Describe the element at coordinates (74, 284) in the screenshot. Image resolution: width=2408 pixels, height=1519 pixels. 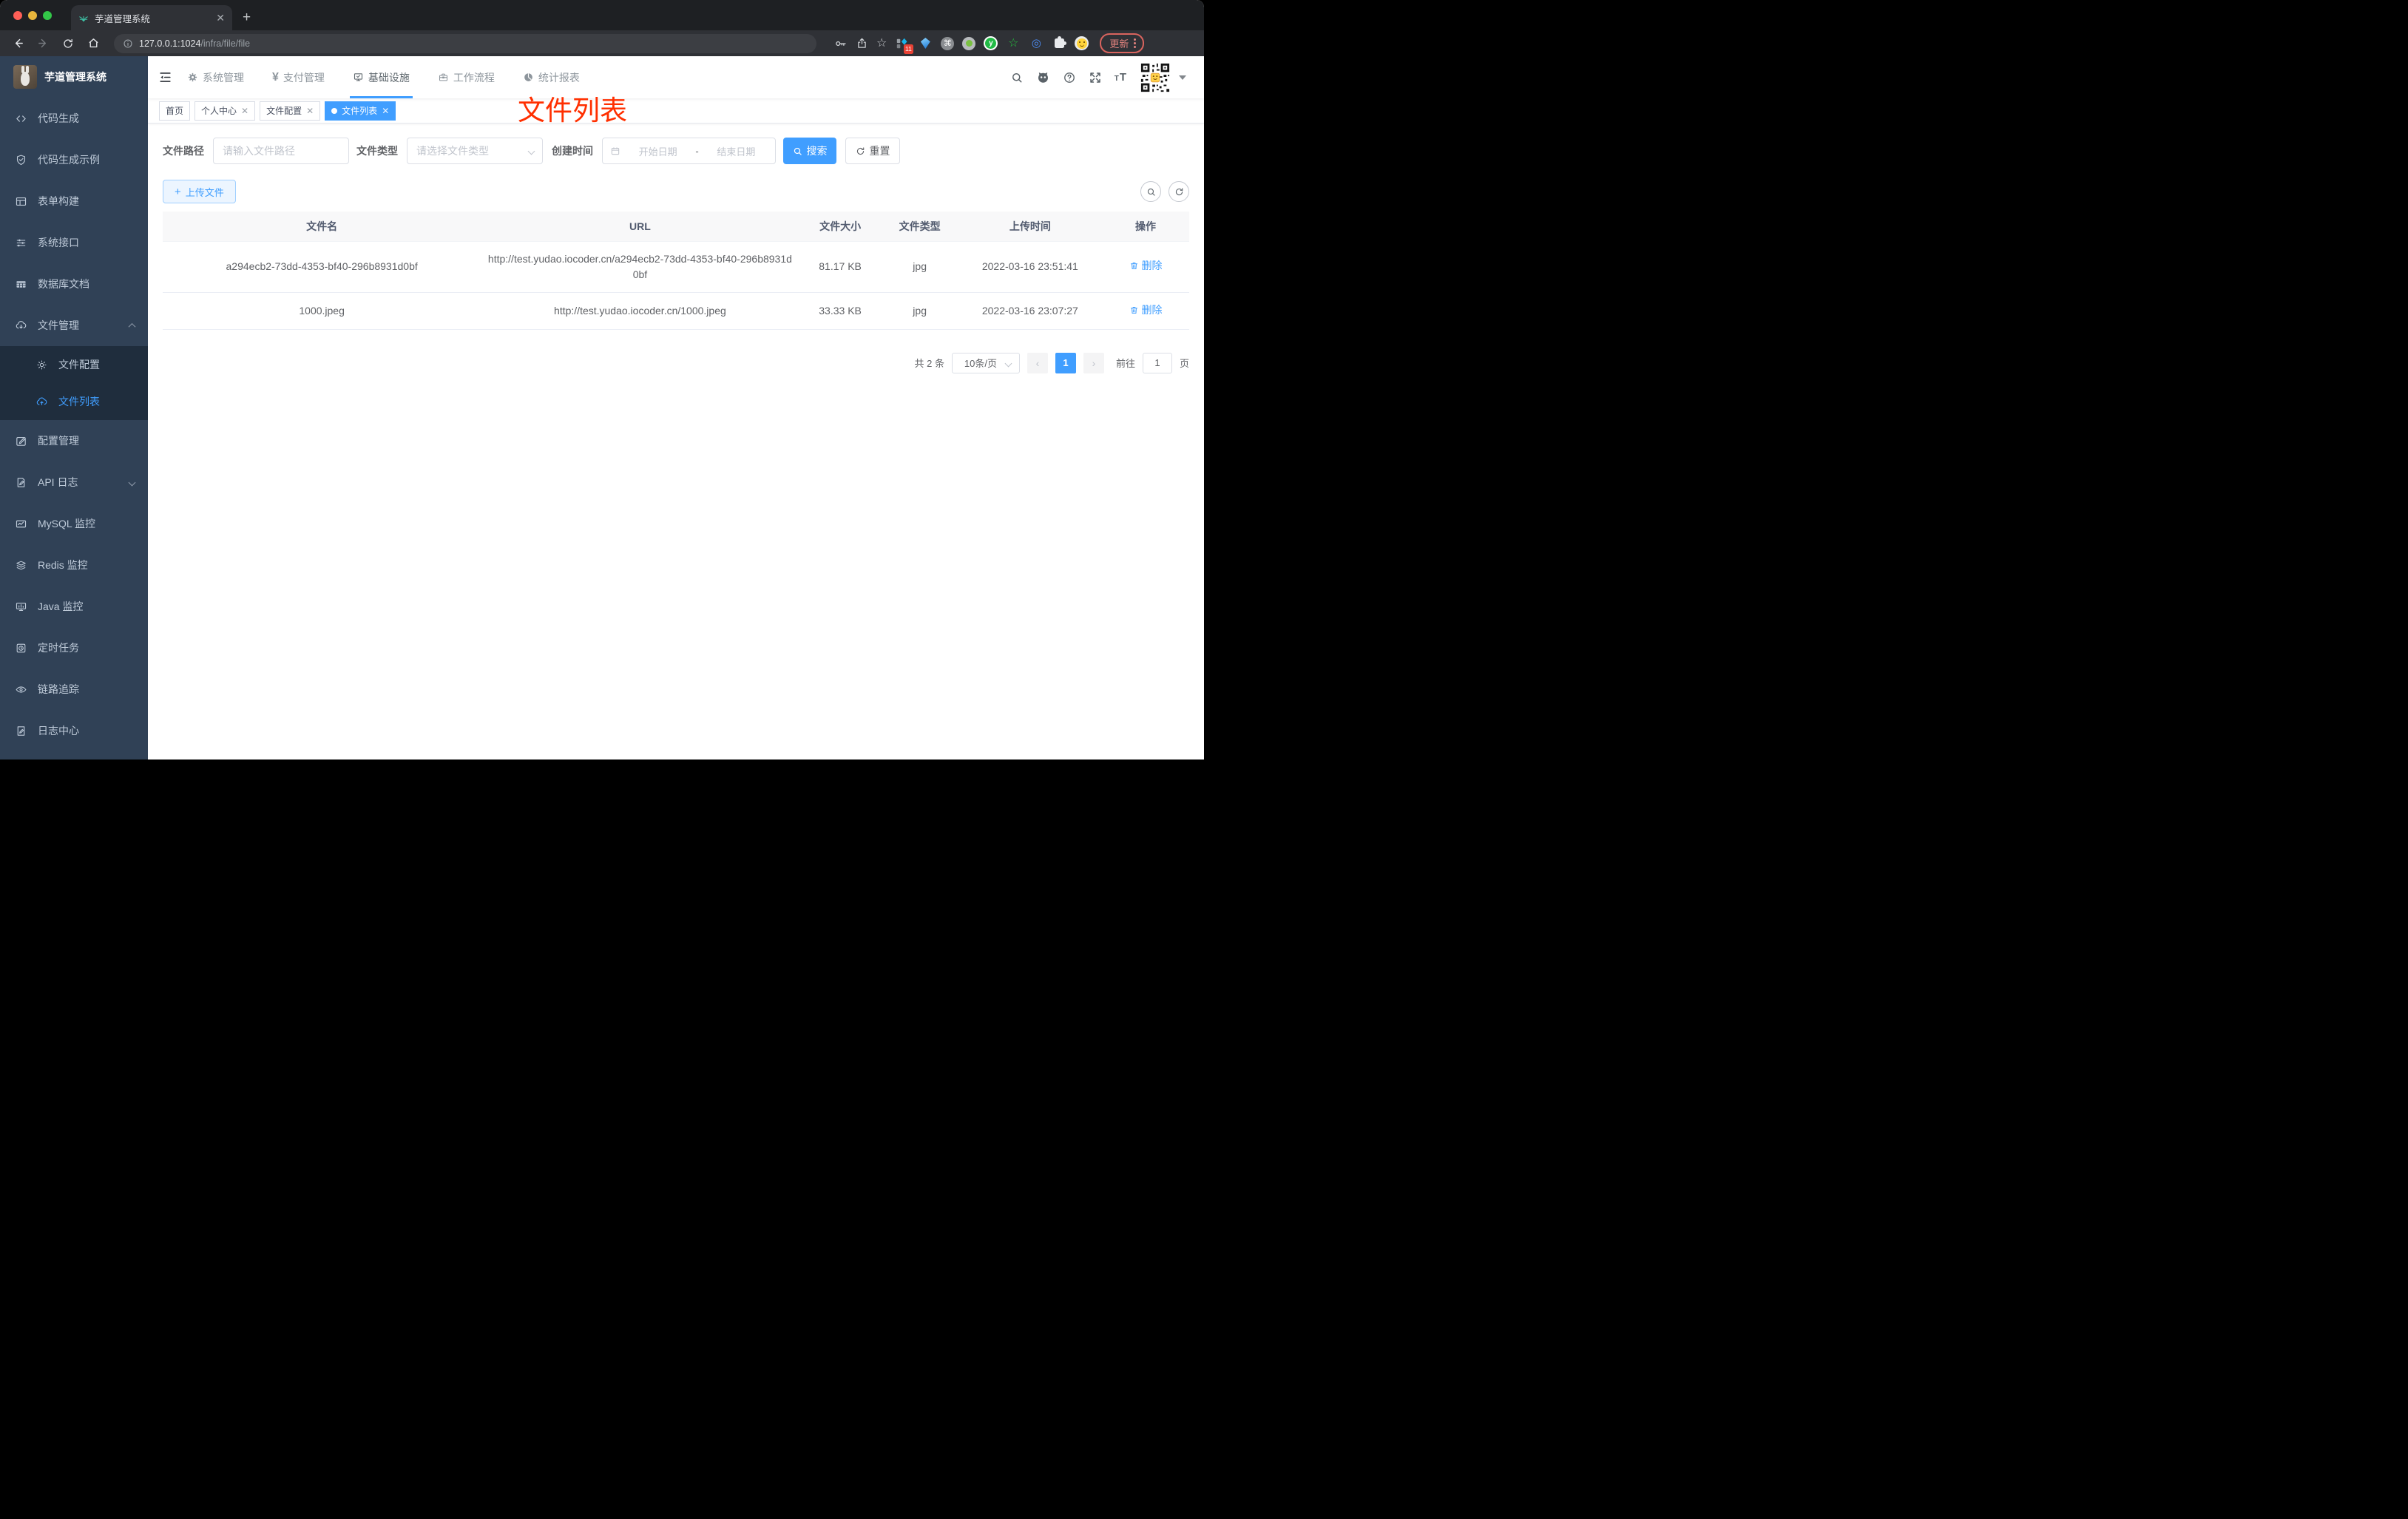
I see `sidebar-item-db-doc: 数据库文档` at that location.